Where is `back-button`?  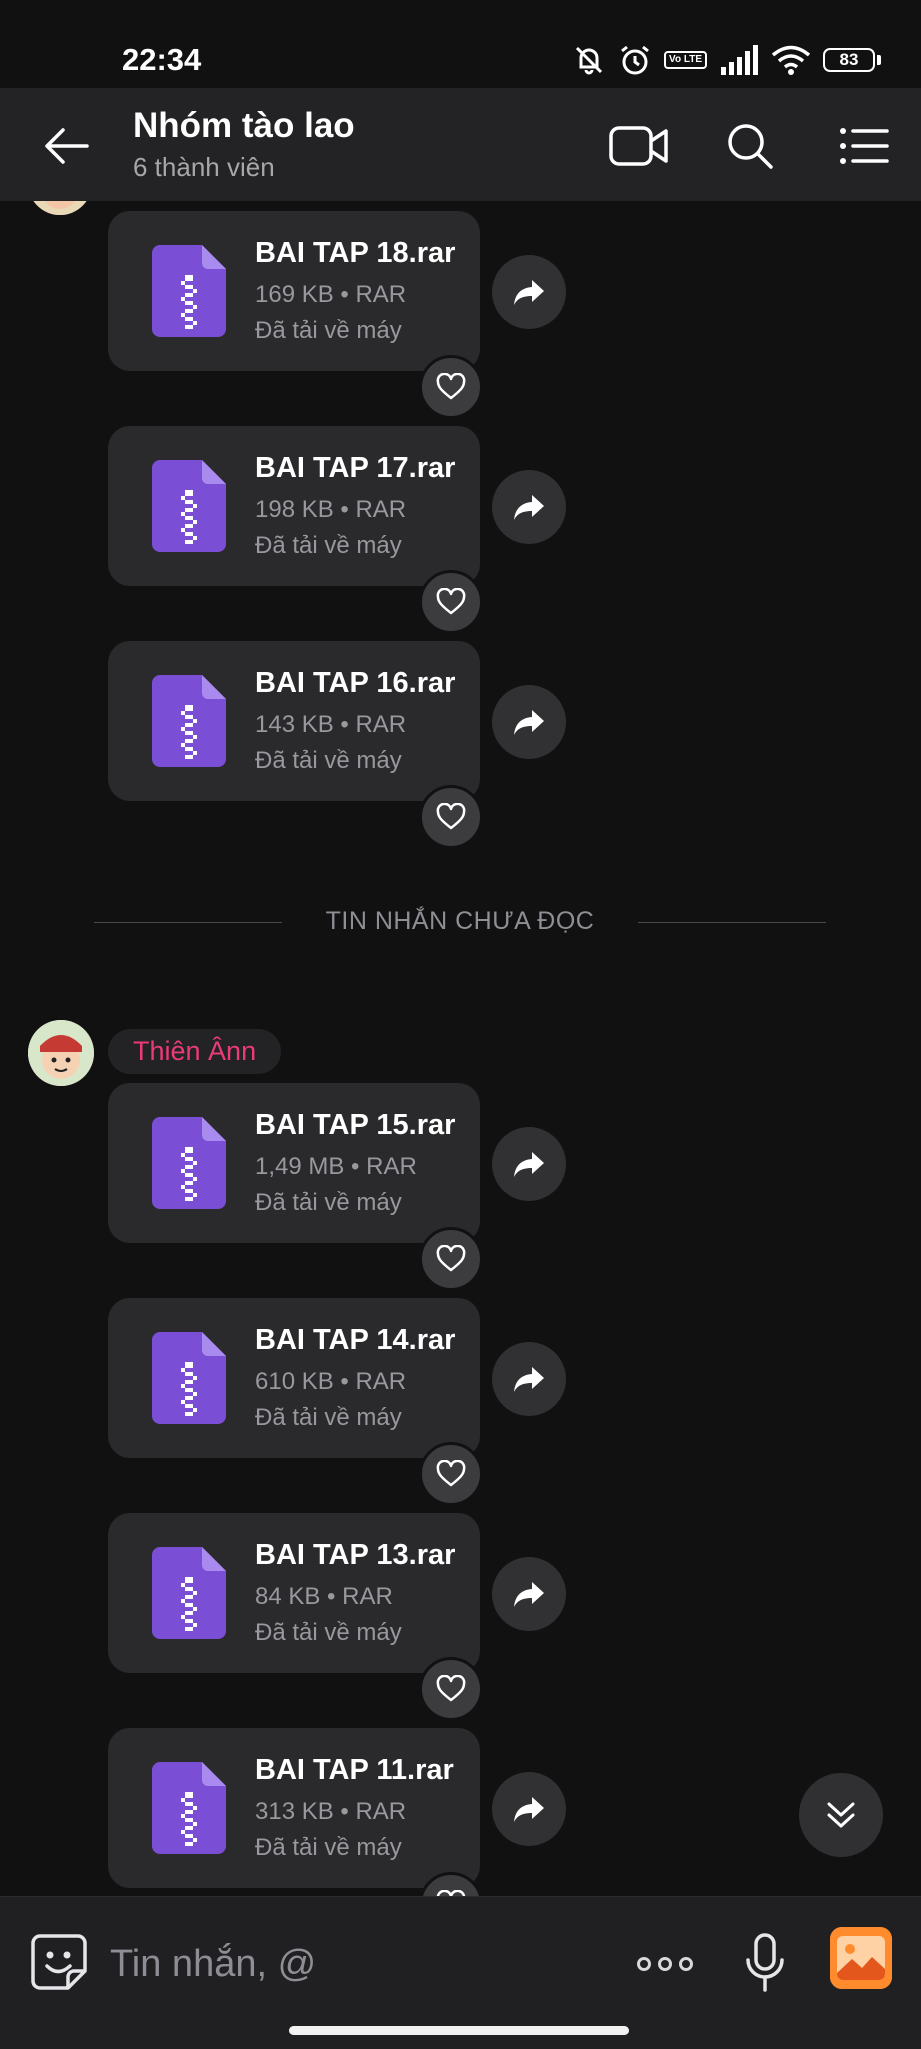 back-button is located at coordinates (66, 146).